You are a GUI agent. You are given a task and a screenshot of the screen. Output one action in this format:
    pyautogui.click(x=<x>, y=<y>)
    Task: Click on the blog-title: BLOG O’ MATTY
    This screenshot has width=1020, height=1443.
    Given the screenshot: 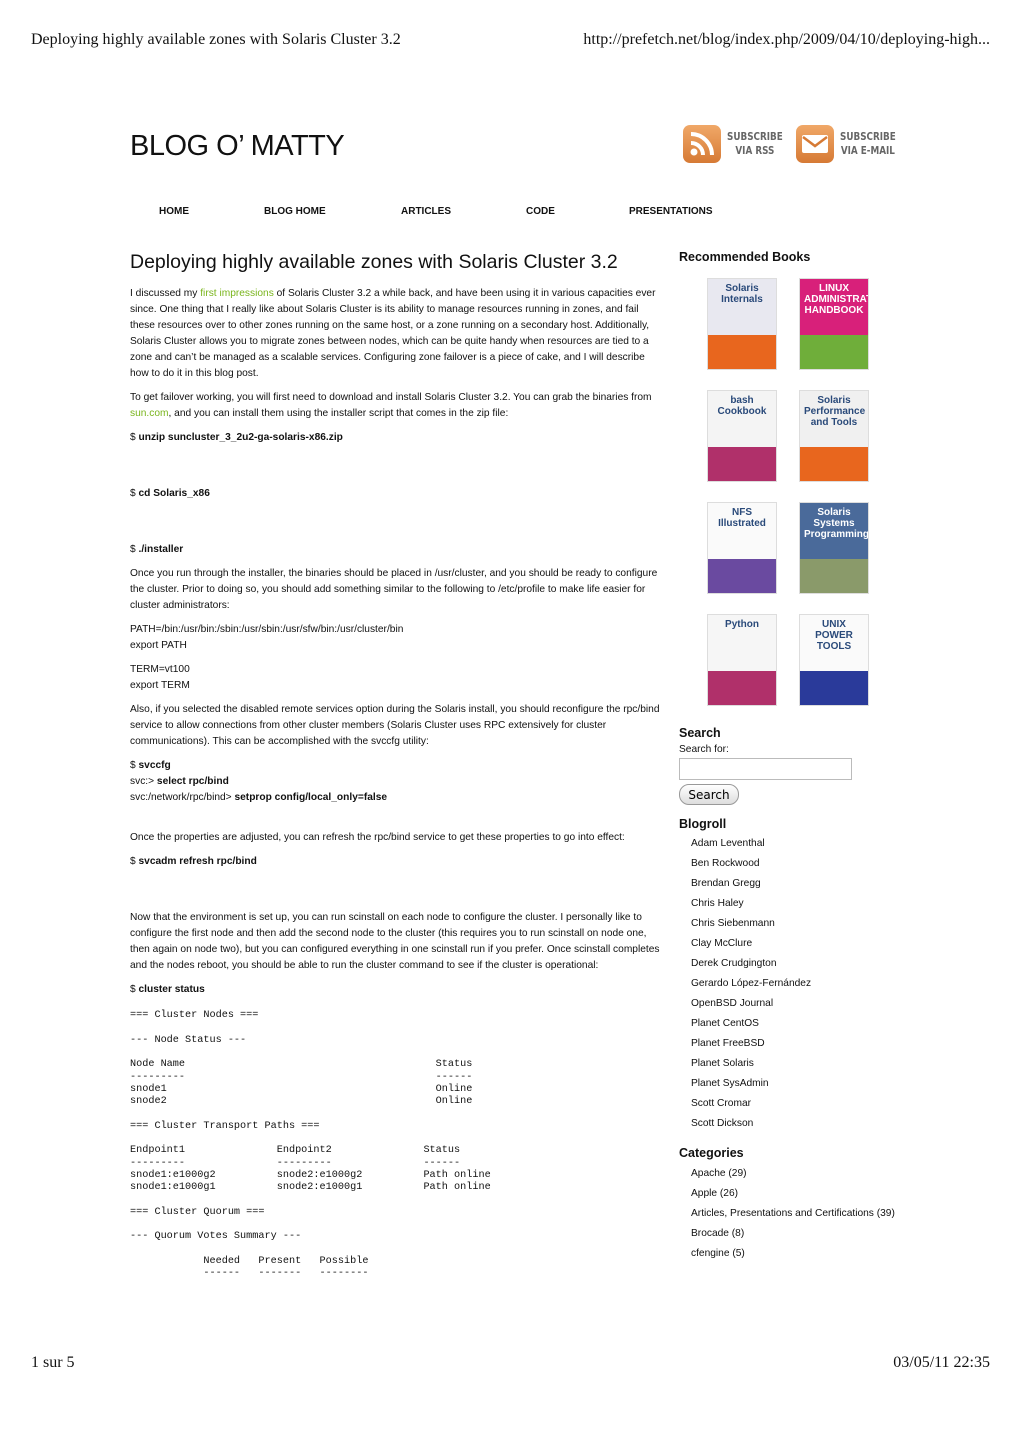 What is the action you would take?
    pyautogui.click(x=237, y=146)
    